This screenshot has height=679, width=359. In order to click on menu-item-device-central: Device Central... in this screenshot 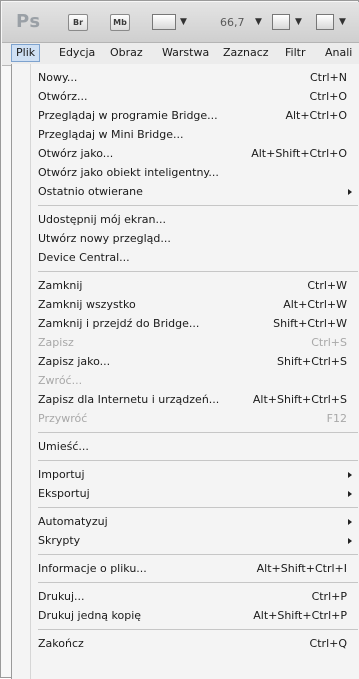, I will do `click(195, 258)`.